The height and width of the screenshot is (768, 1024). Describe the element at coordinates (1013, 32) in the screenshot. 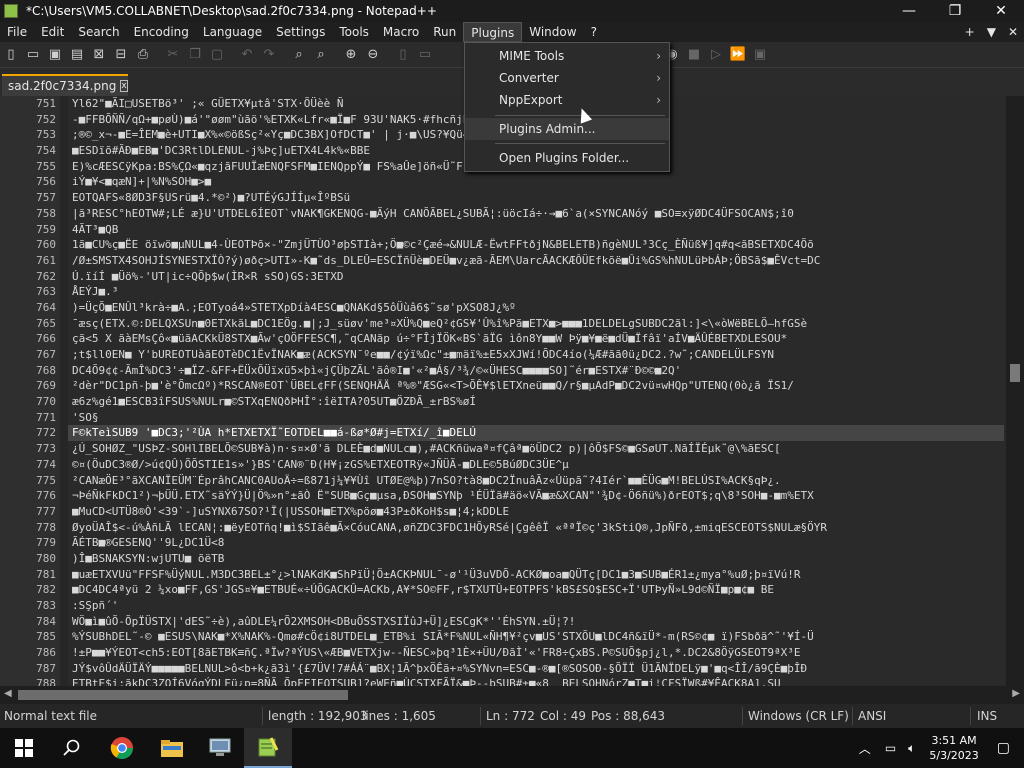

I see `close-document-icon: ✕` at that location.